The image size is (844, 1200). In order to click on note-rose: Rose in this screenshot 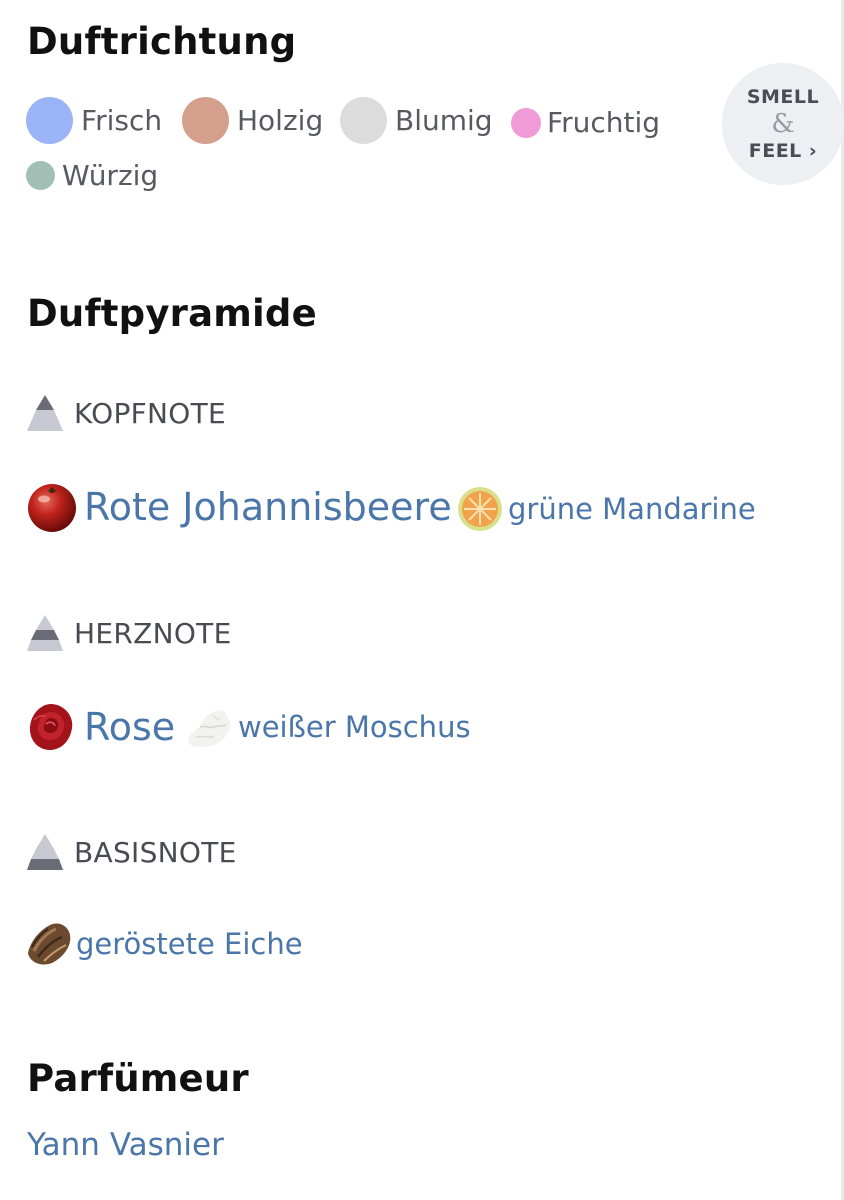, I will do `click(99, 727)`.